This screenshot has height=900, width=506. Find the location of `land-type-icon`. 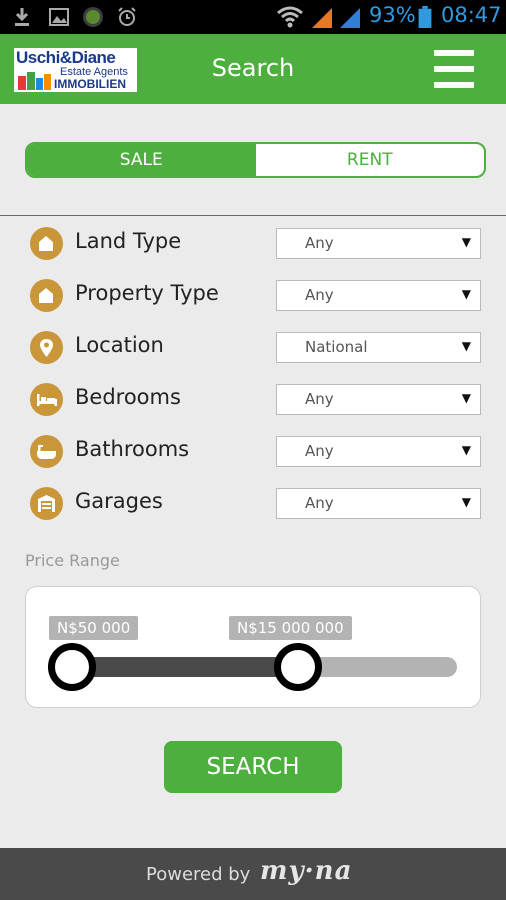

land-type-icon is located at coordinates (46, 243).